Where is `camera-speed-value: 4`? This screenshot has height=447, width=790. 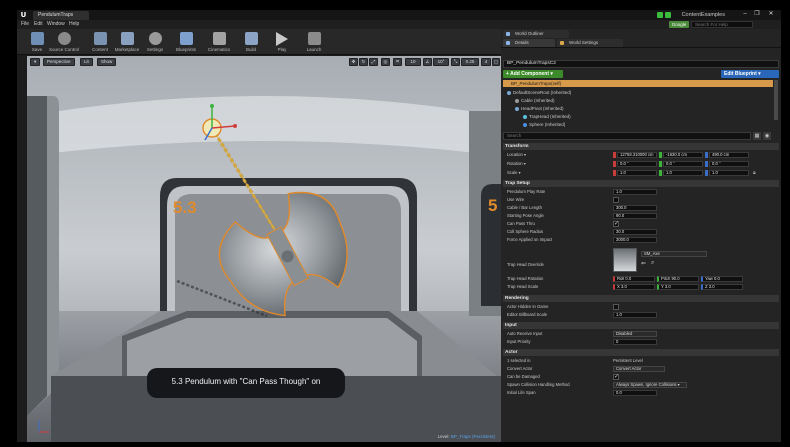 camera-speed-value: 4 is located at coordinates (486, 62).